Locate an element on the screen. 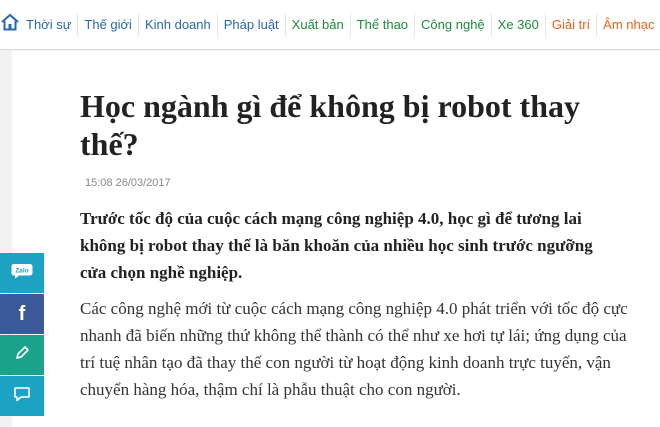 This screenshot has width=660, height=427. zalo-icon: Zalo is located at coordinates (22, 273).